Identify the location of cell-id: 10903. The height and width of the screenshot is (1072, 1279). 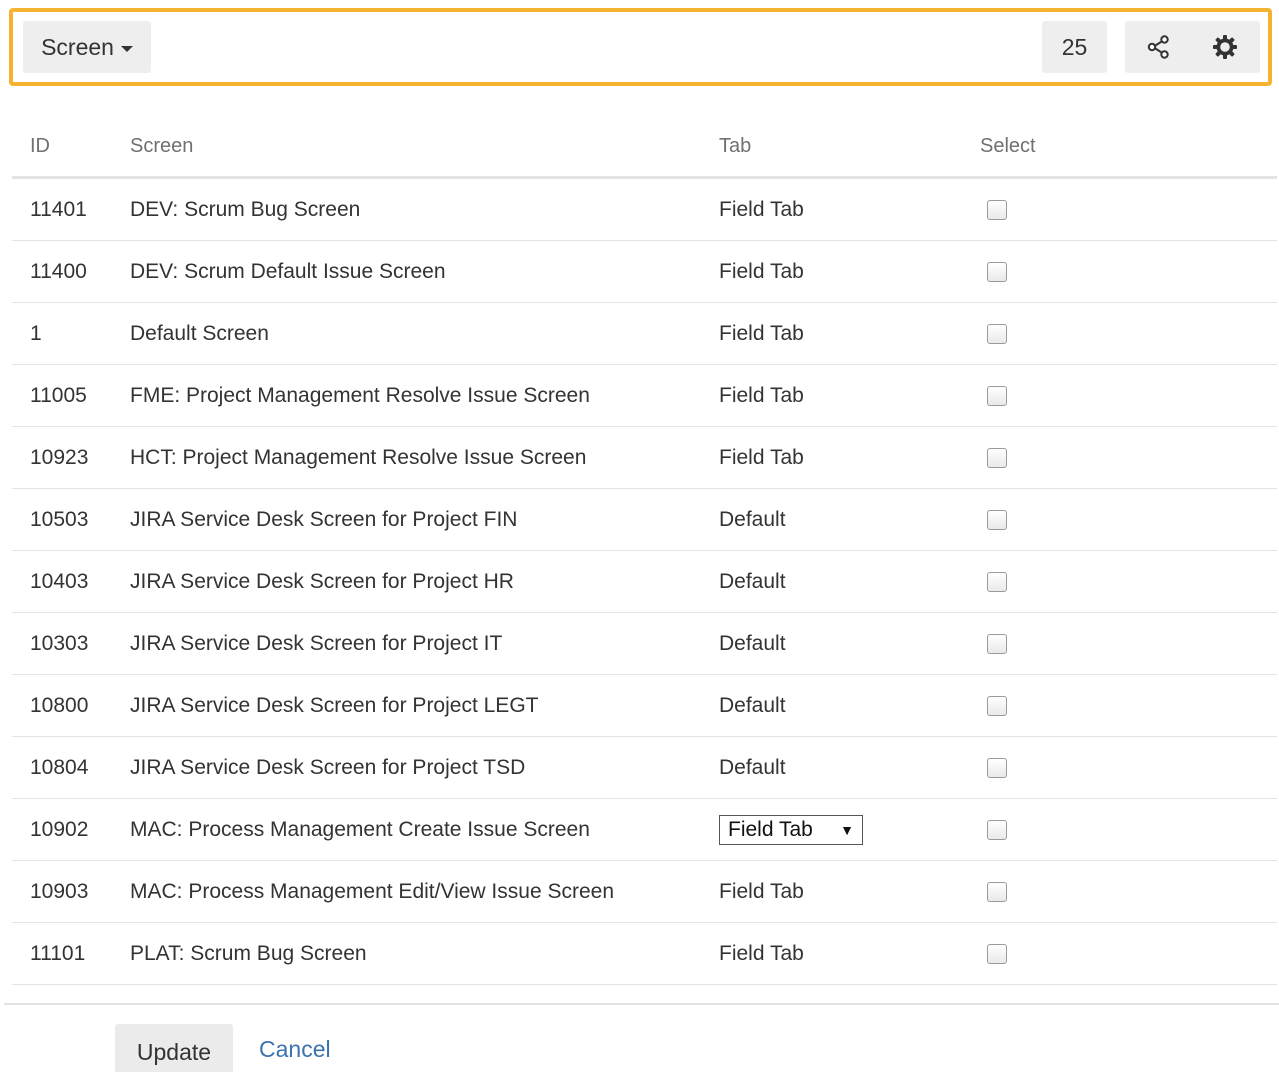
(71, 891).